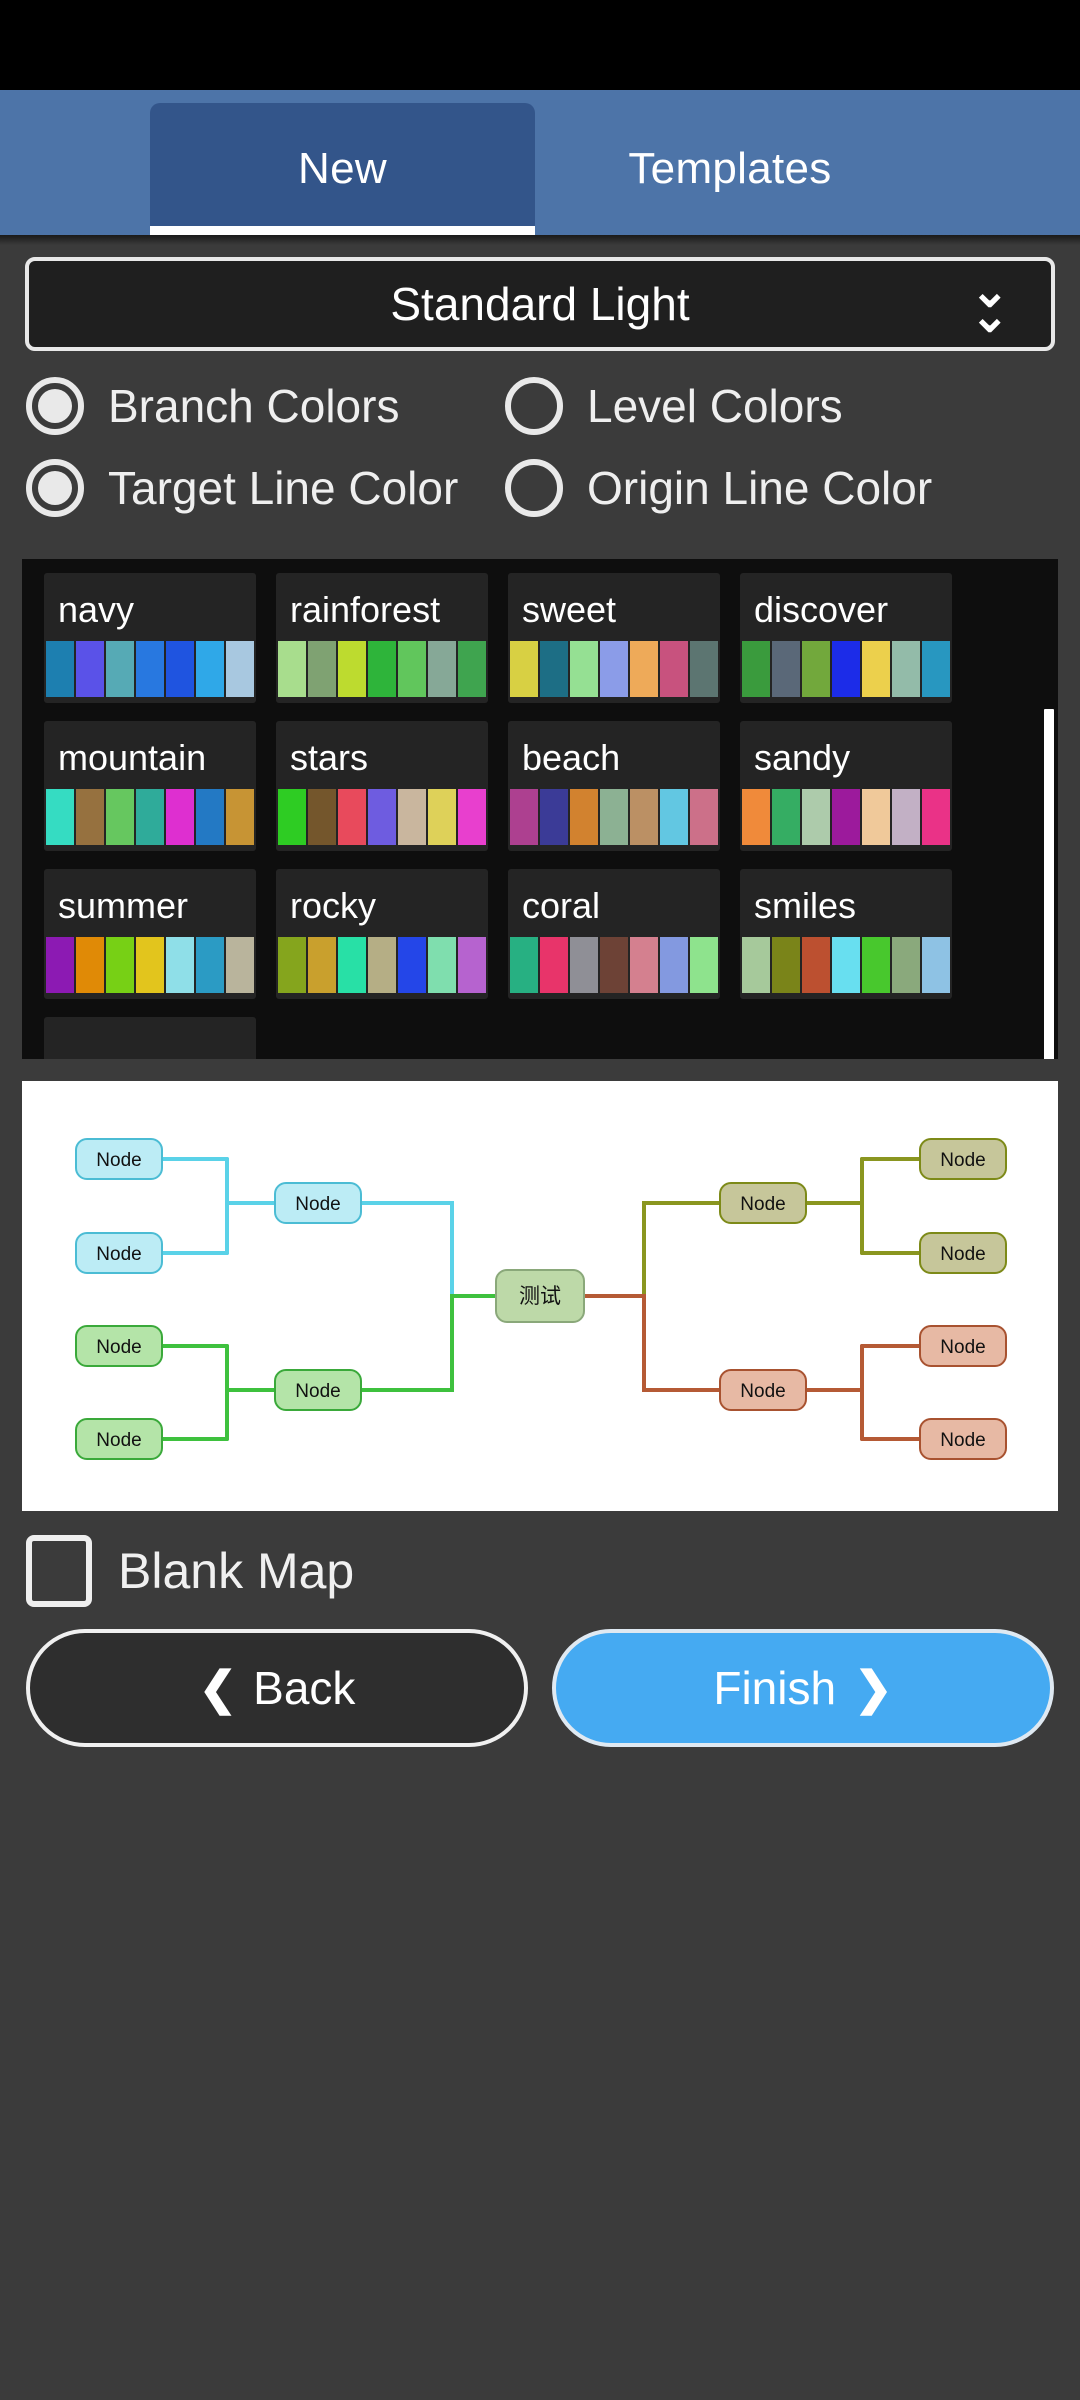 Image resolution: width=1080 pixels, height=2400 pixels. I want to click on blank-map-label: Blank Map, so click(236, 1571).